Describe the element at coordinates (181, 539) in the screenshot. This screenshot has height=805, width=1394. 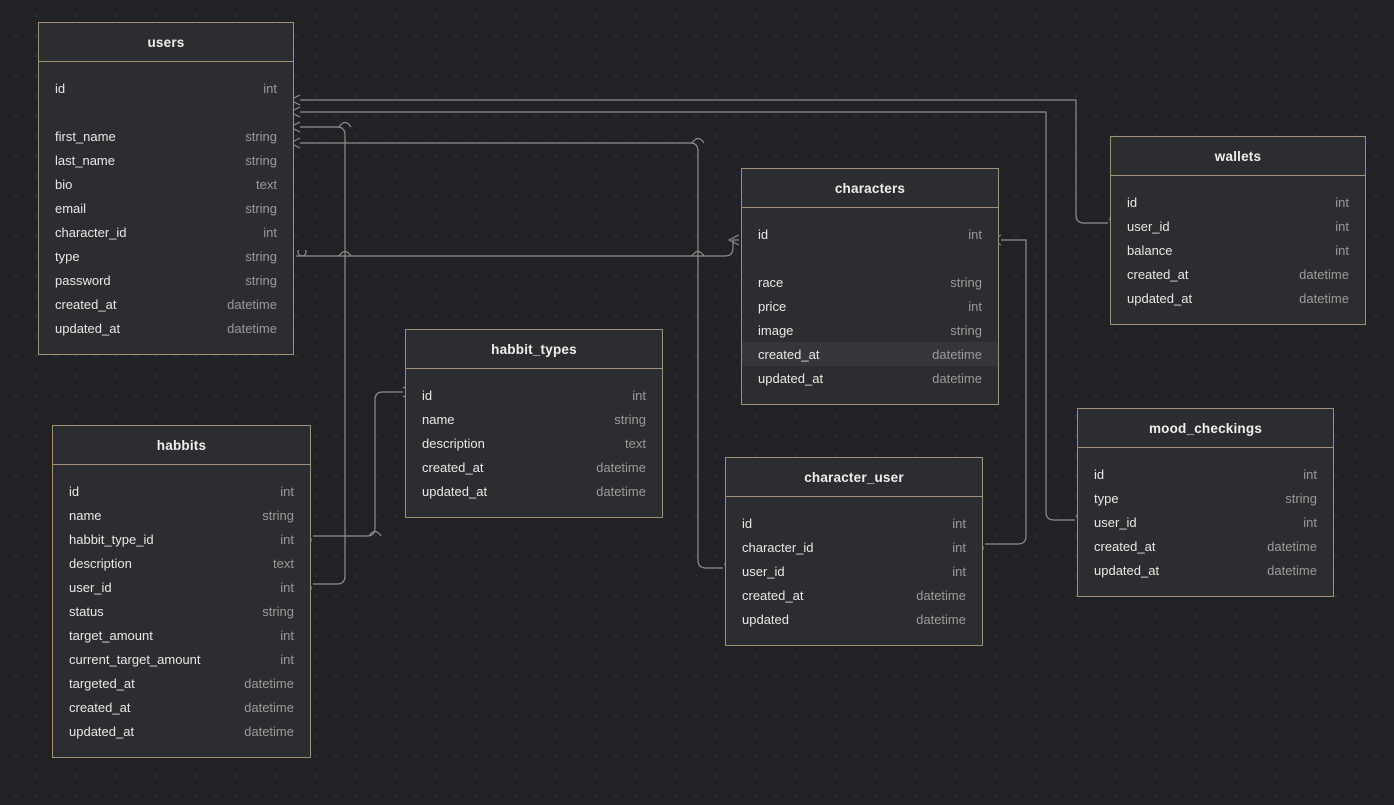
I see `field-row: habbit_type_id int` at that location.